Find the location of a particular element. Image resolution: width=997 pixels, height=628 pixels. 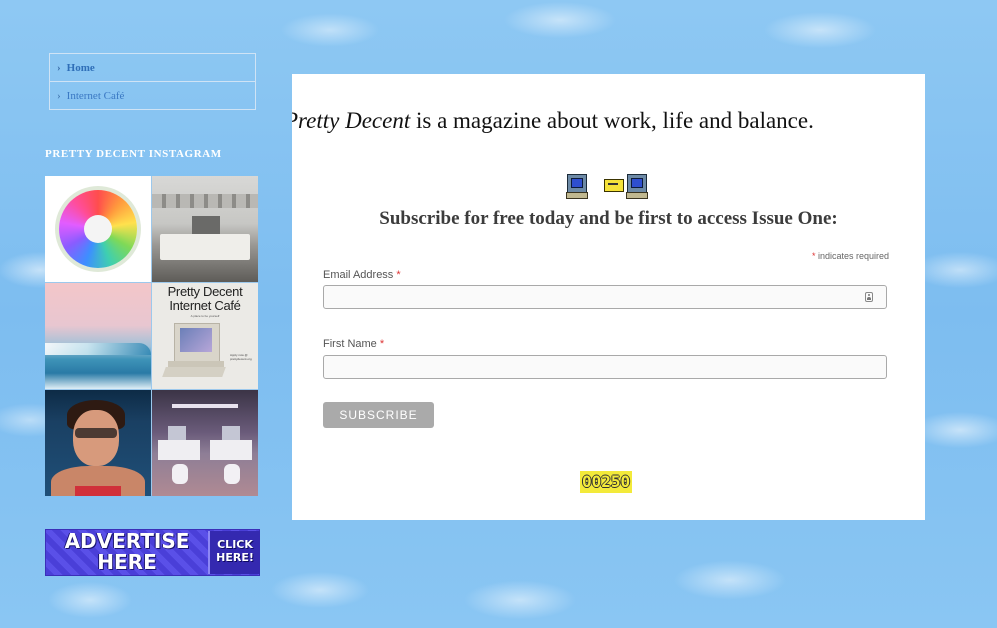

office-desks-row is located at coordinates (205, 201).